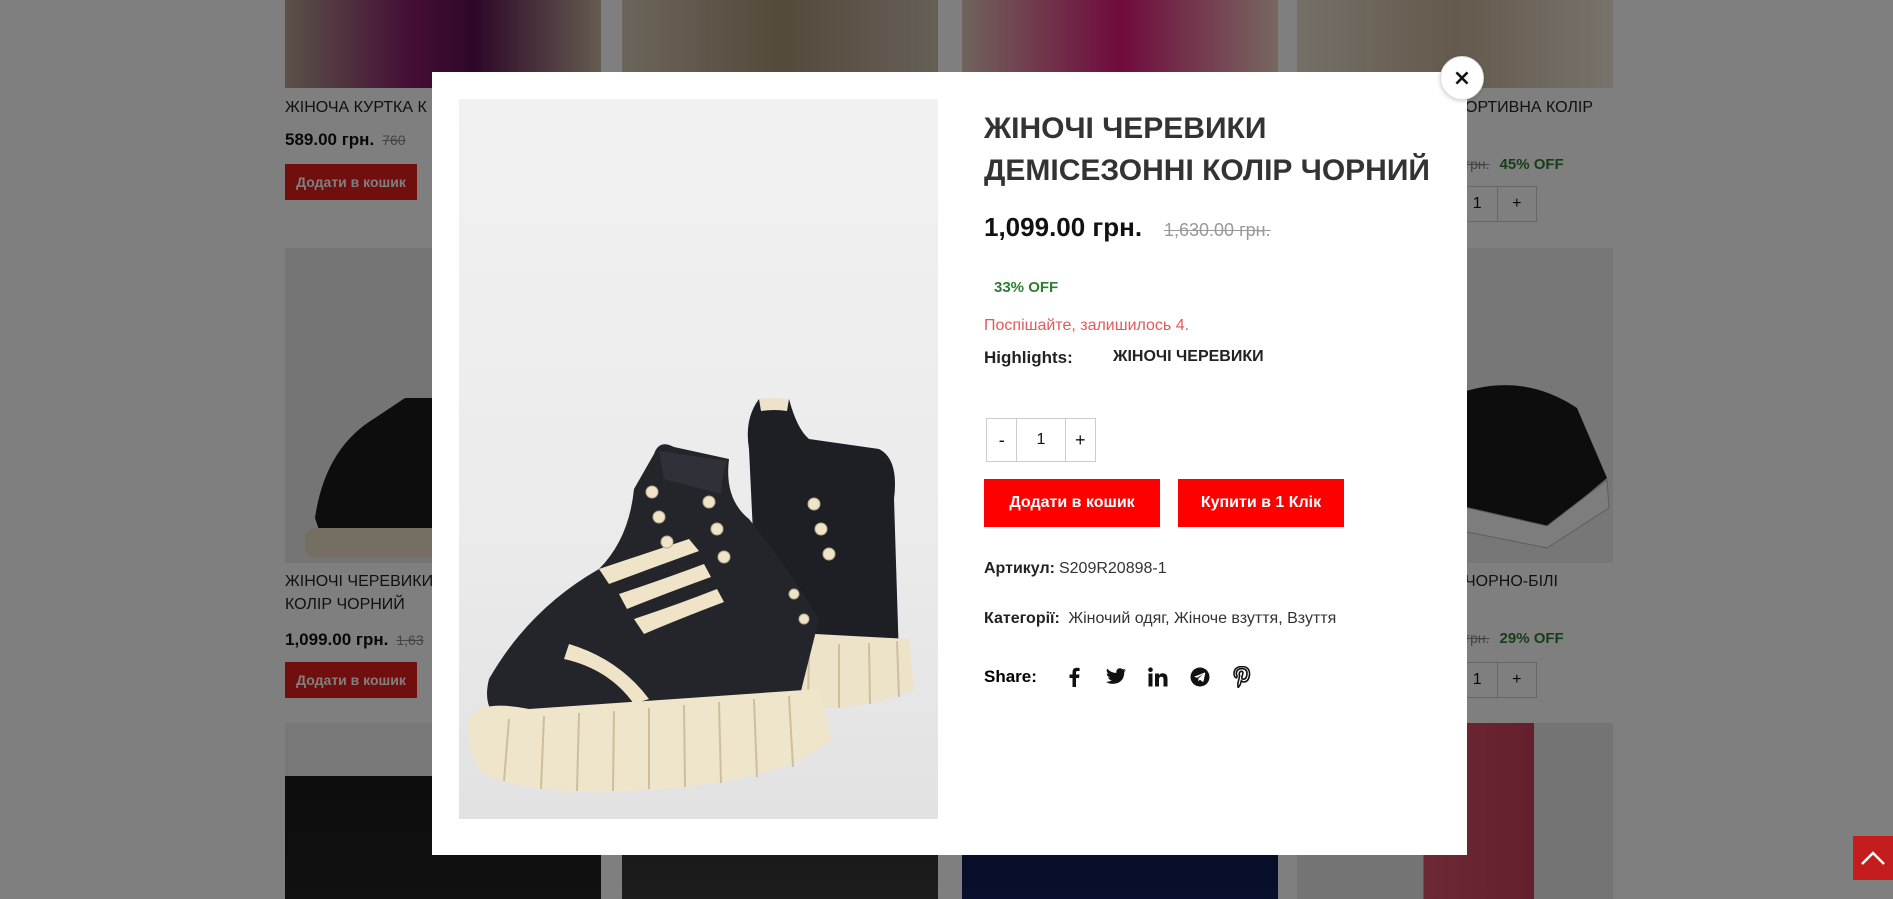  What do you see at coordinates (1072, 503) in the screenshot?
I see `add-to-cart-button: Додати в кошик` at bounding box center [1072, 503].